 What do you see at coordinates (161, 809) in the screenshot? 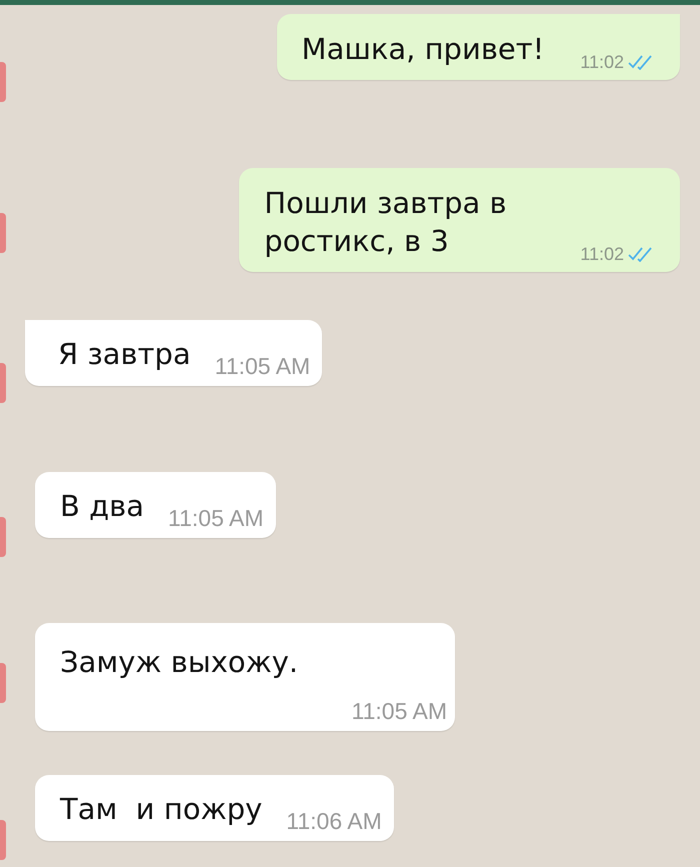
I see `message-text: Там и пожру` at bounding box center [161, 809].